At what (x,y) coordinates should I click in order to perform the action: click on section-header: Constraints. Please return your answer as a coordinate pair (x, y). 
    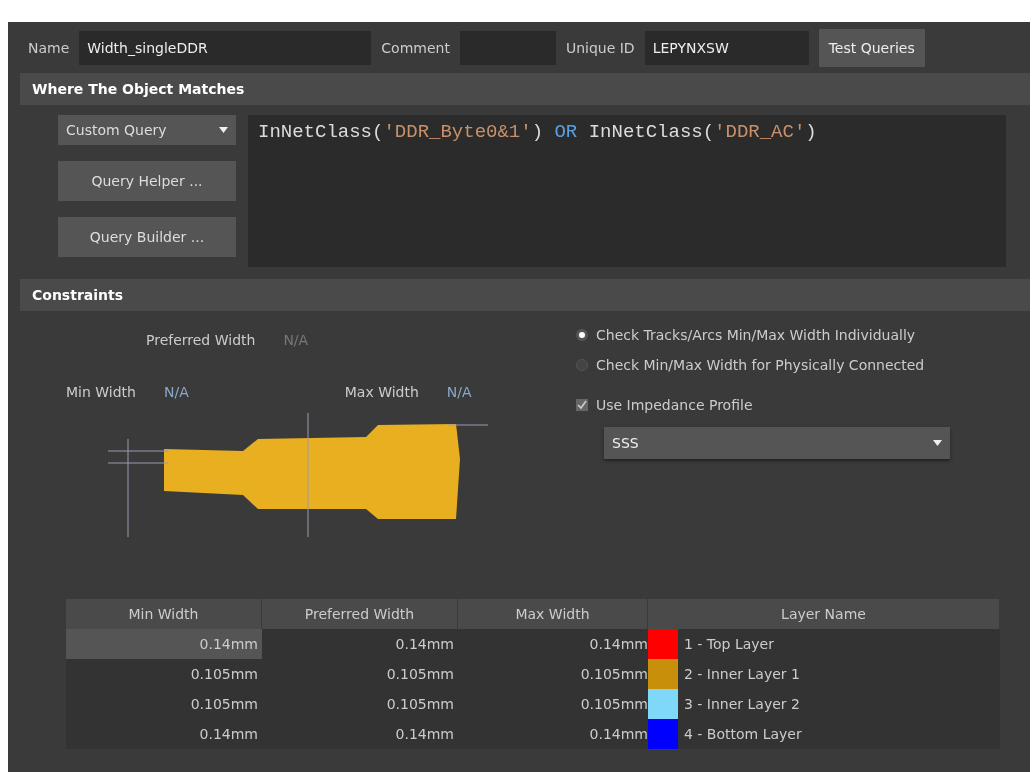
    Looking at the image, I should click on (525, 295).